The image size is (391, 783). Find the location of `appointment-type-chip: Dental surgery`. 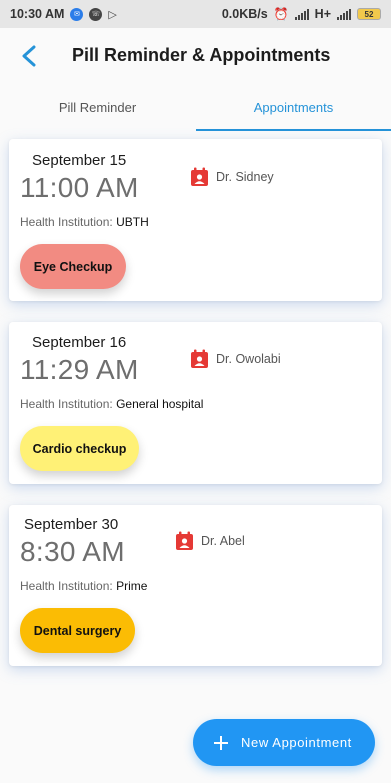

appointment-type-chip: Dental surgery is located at coordinates (77, 630).